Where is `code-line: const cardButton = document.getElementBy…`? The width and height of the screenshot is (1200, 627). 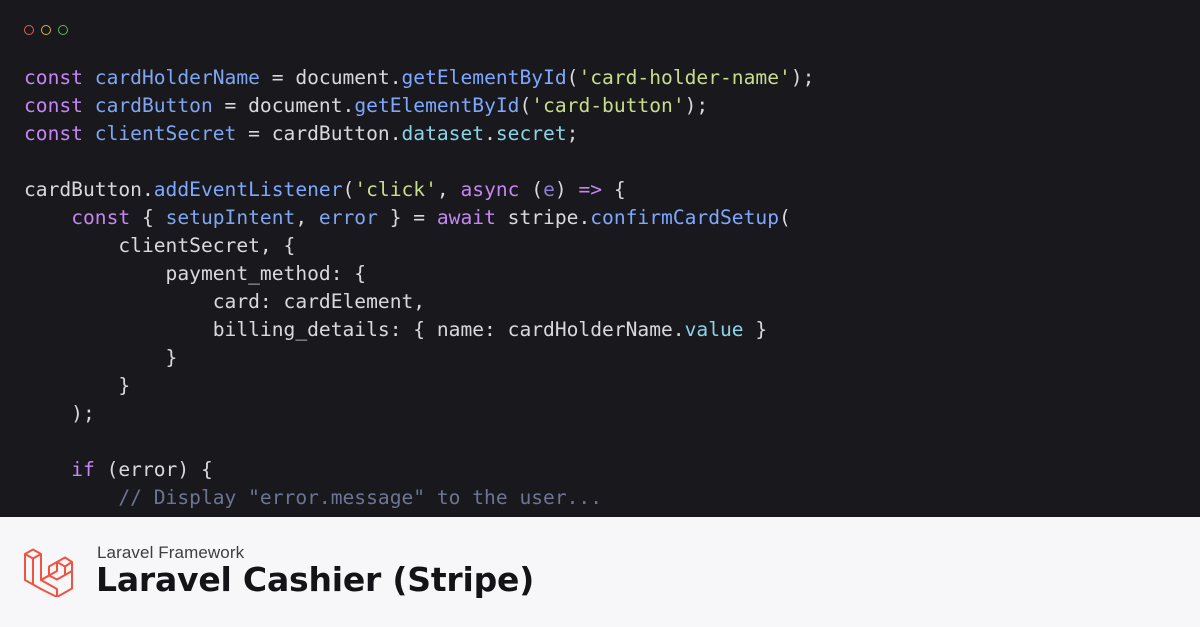
code-line: const cardButton = document.getElementBy… is located at coordinates (419, 106).